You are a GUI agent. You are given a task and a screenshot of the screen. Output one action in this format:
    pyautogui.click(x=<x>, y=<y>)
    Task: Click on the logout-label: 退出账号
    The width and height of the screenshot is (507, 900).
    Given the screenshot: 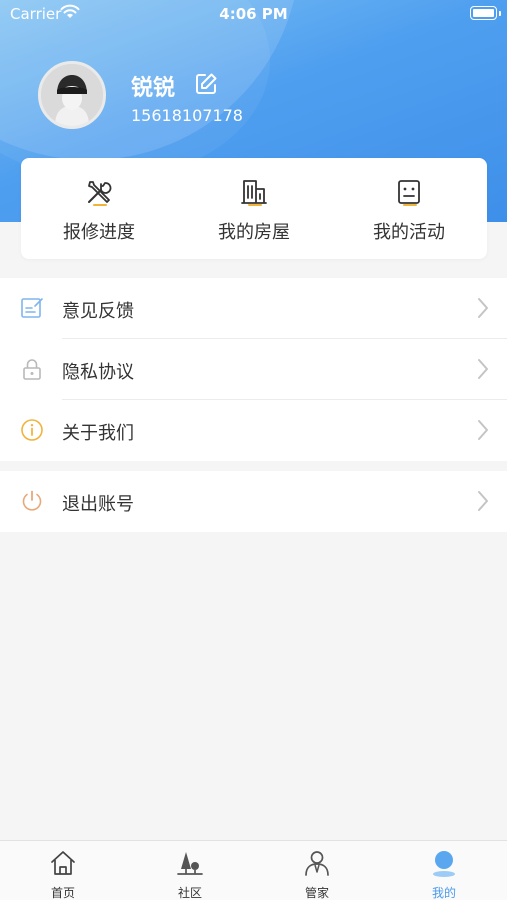 What is the action you would take?
    pyautogui.click(x=98, y=504)
    